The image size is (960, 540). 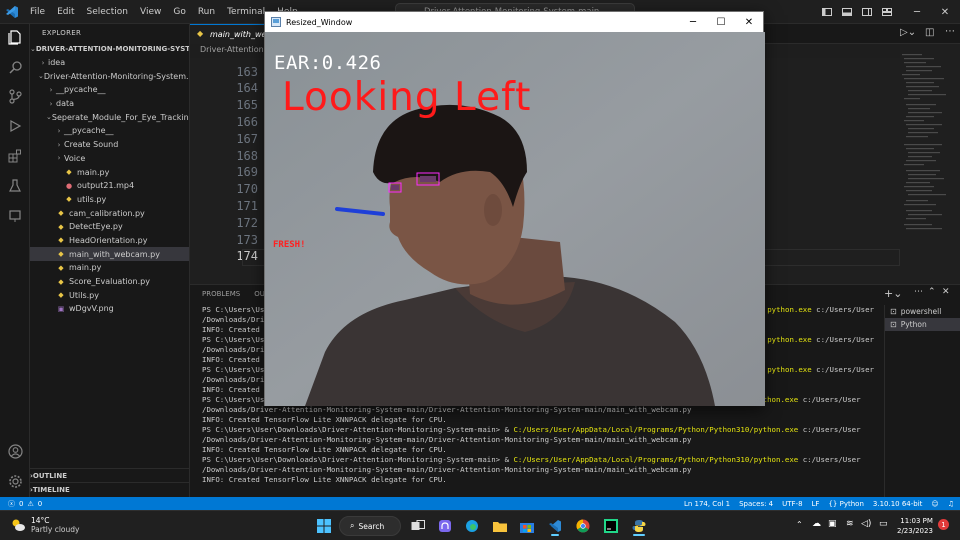 I want to click on microsoft-store-icon, so click(x=527, y=526).